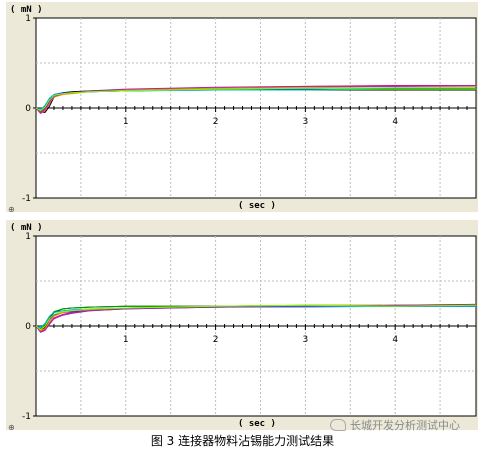  What do you see at coordinates (338, 425) in the screenshot?
I see `wechat-icon` at bounding box center [338, 425].